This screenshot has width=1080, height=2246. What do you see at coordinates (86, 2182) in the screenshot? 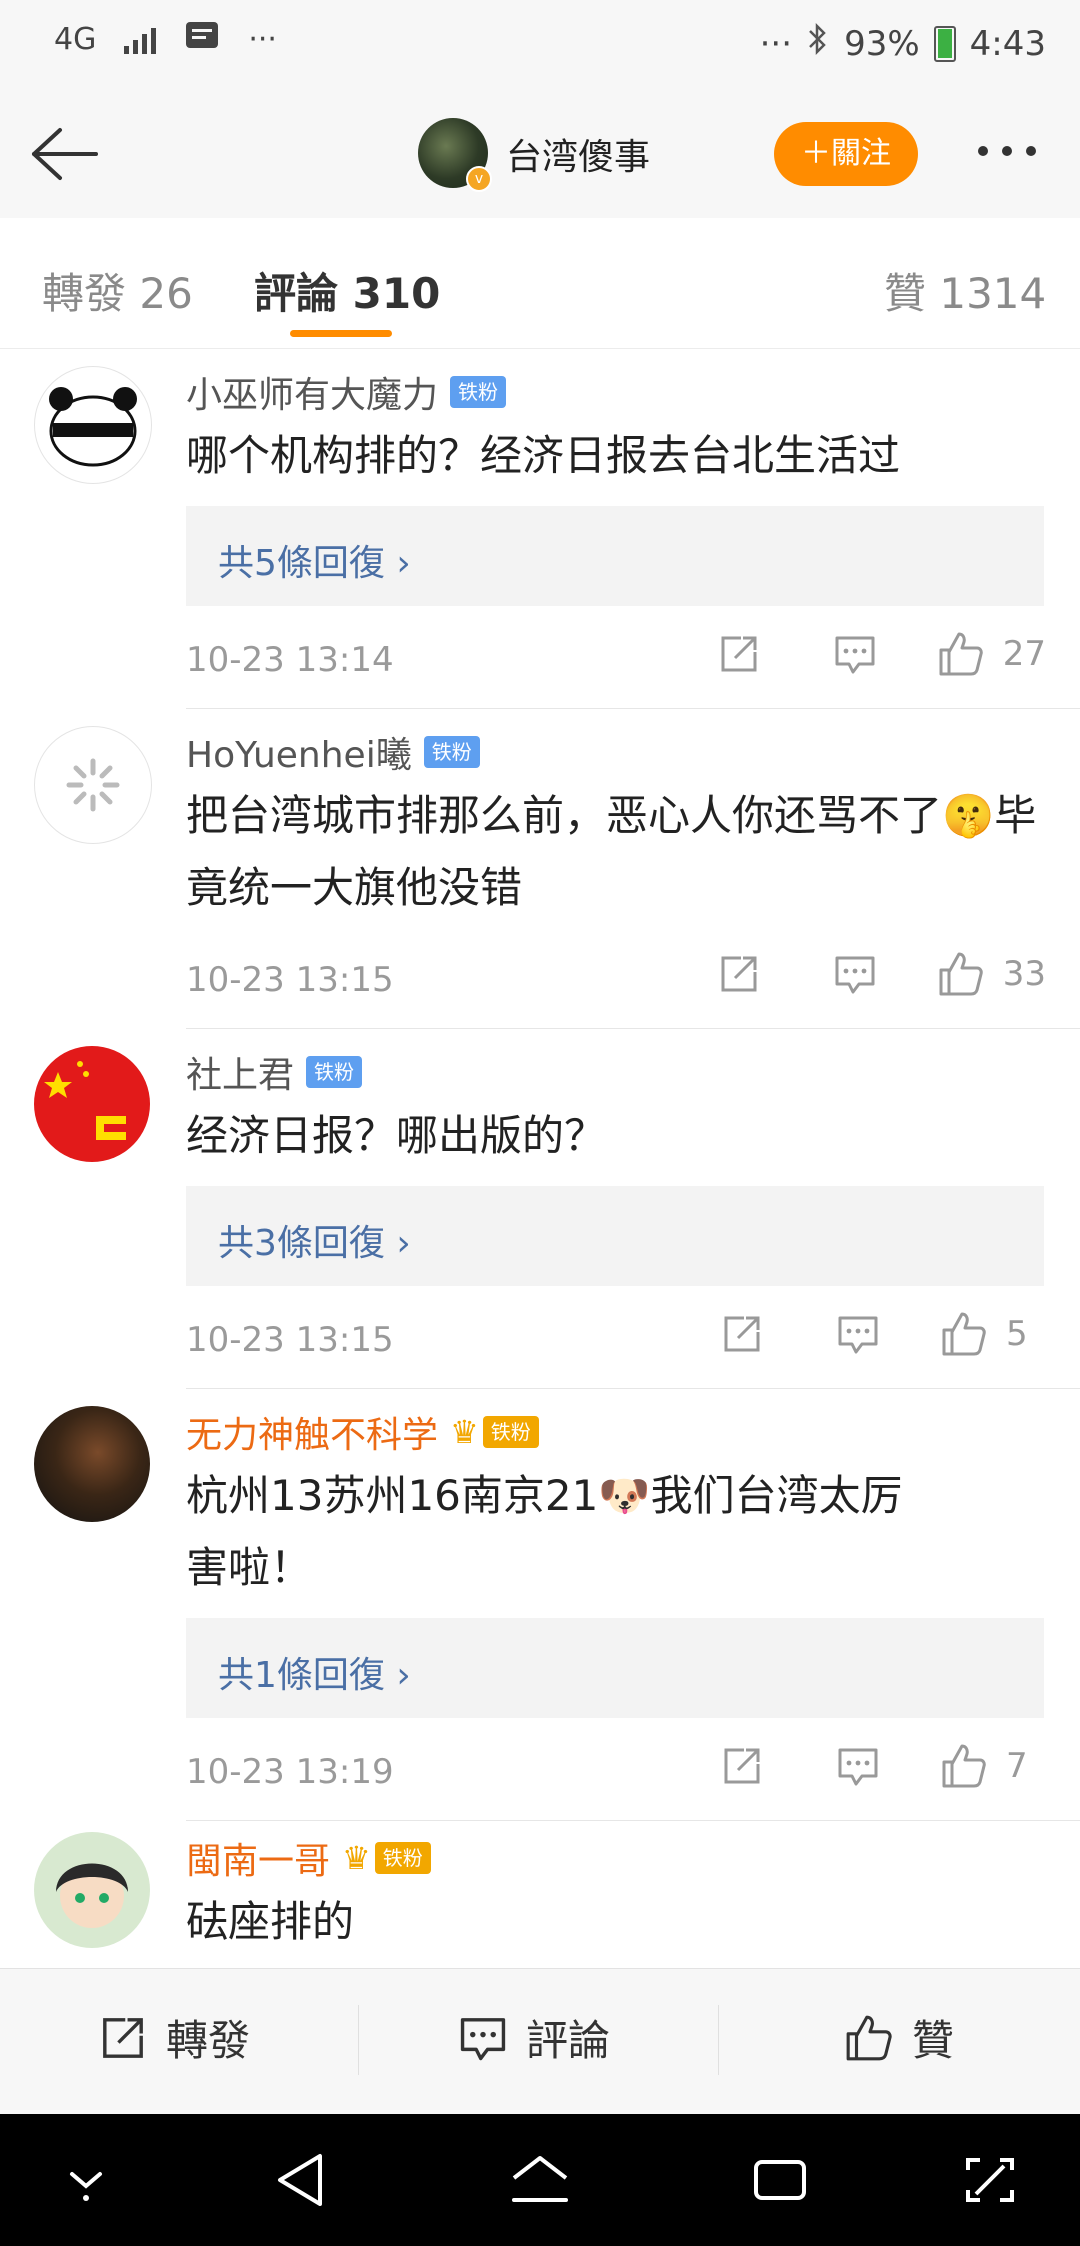
I see `hide-keyboard-icon` at bounding box center [86, 2182].